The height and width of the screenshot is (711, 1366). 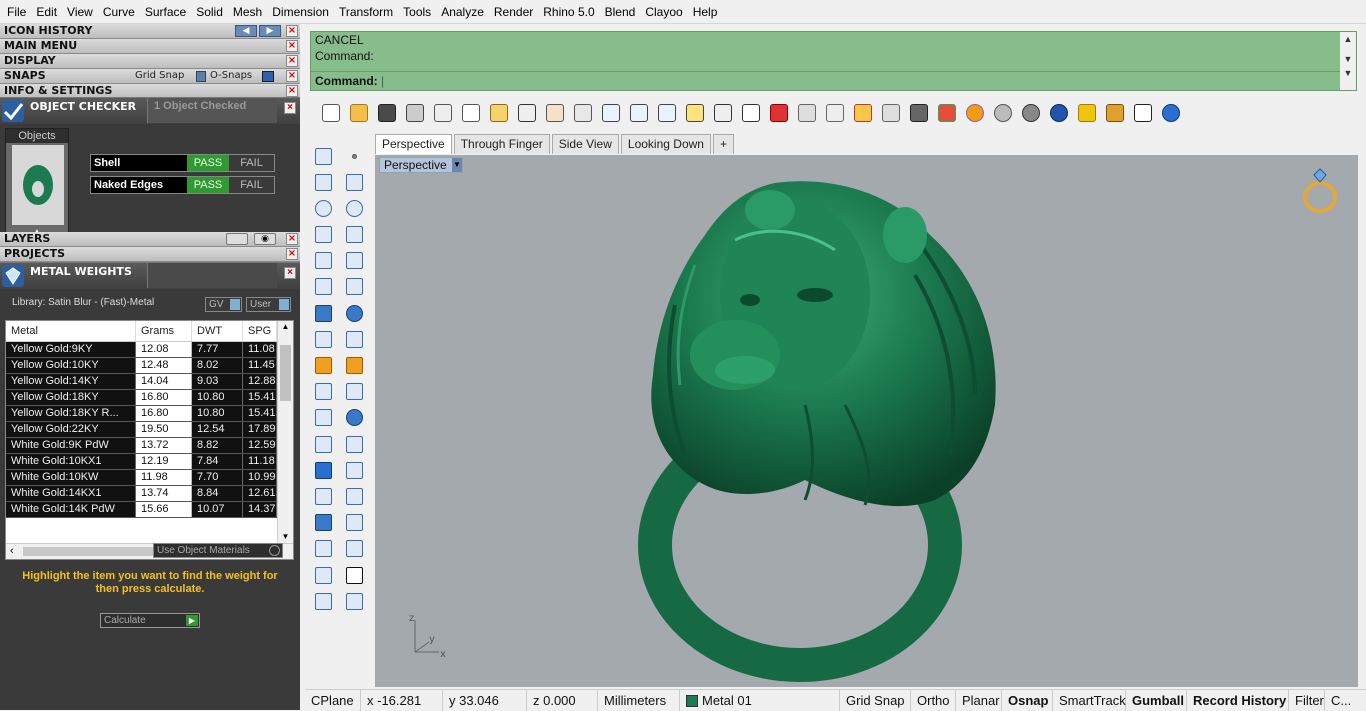 I want to click on menu-item-render: Render, so click(x=513, y=12).